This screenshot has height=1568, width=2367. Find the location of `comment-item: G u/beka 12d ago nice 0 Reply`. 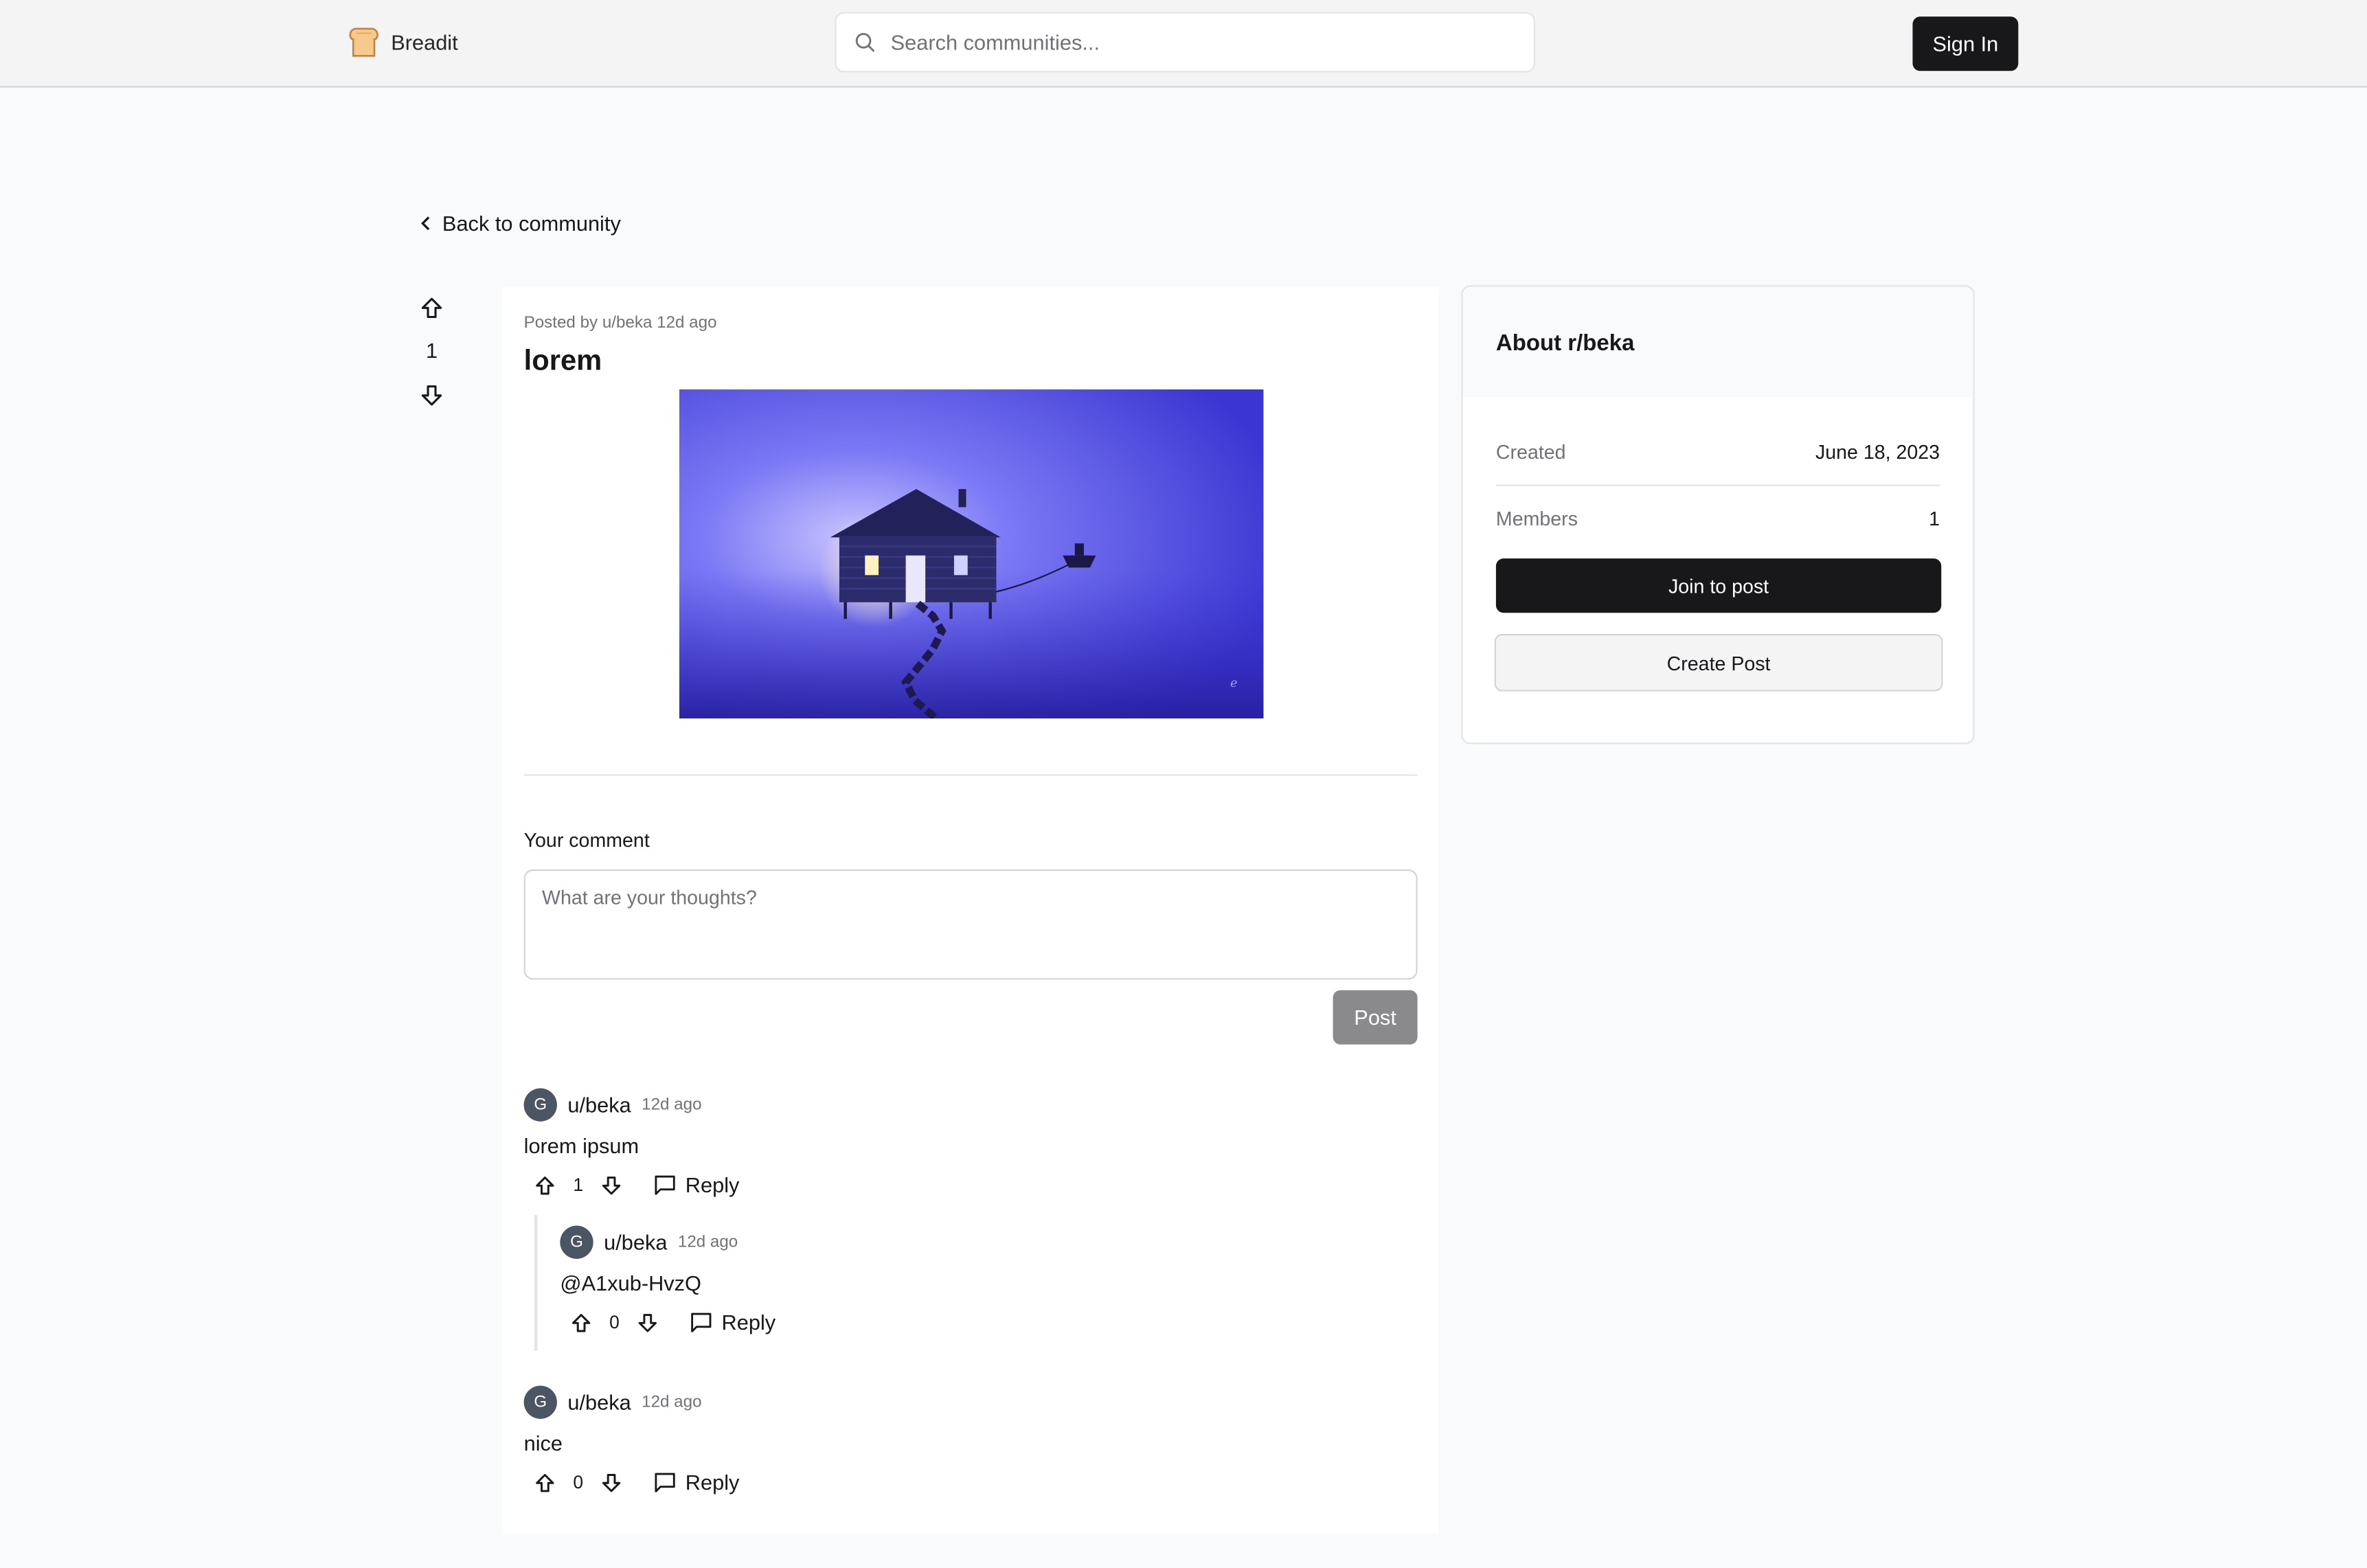

comment-item: G u/beka 12d ago nice 0 Reply is located at coordinates (631, 1440).